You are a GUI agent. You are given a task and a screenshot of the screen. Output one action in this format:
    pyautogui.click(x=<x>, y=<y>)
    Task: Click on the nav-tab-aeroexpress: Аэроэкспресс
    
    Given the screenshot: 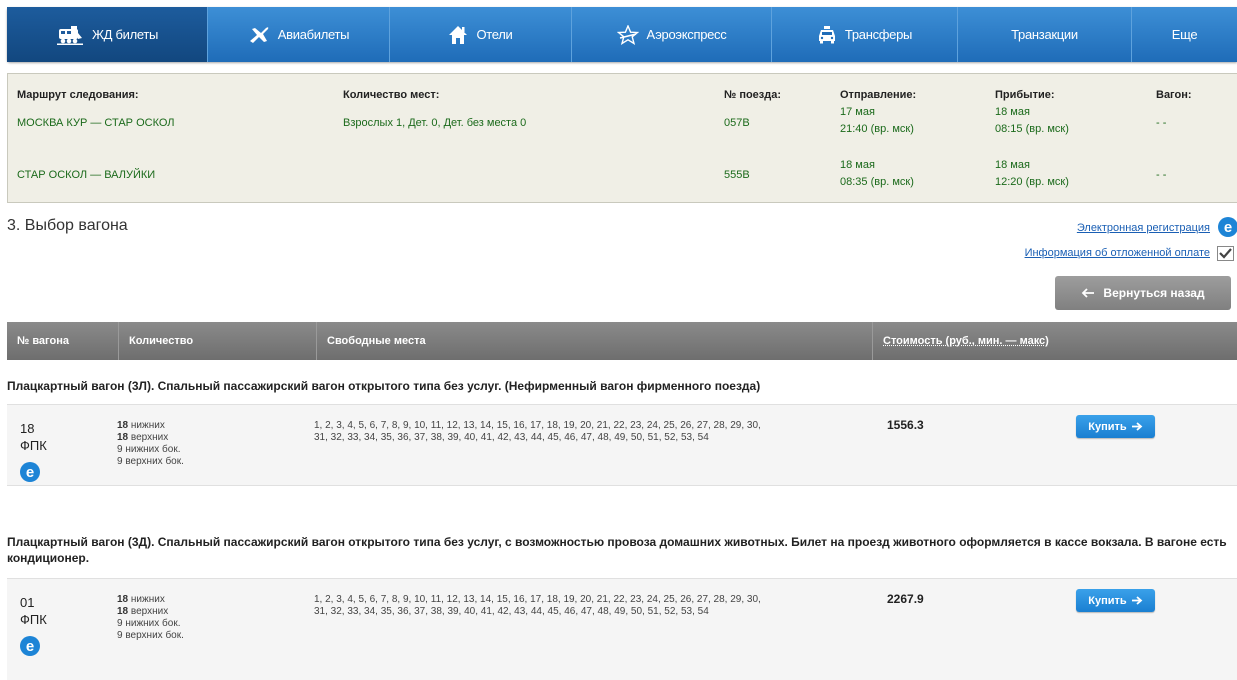 What is the action you would take?
    pyautogui.click(x=672, y=34)
    